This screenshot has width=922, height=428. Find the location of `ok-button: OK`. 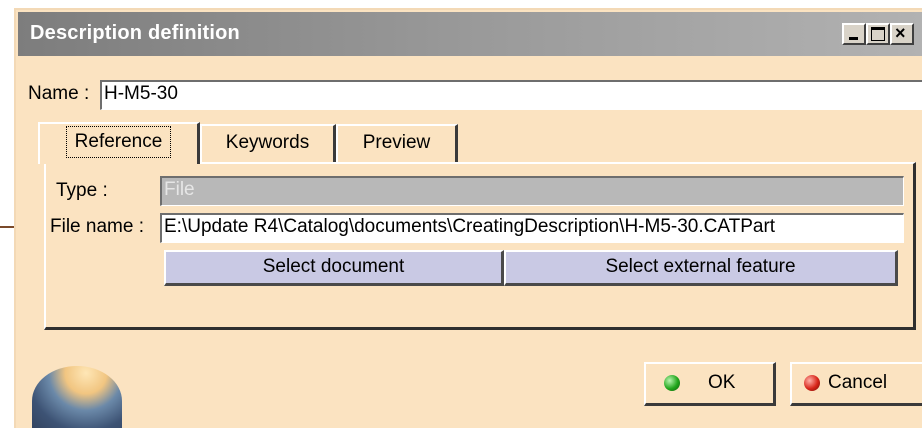

ok-button: OK is located at coordinates (710, 384).